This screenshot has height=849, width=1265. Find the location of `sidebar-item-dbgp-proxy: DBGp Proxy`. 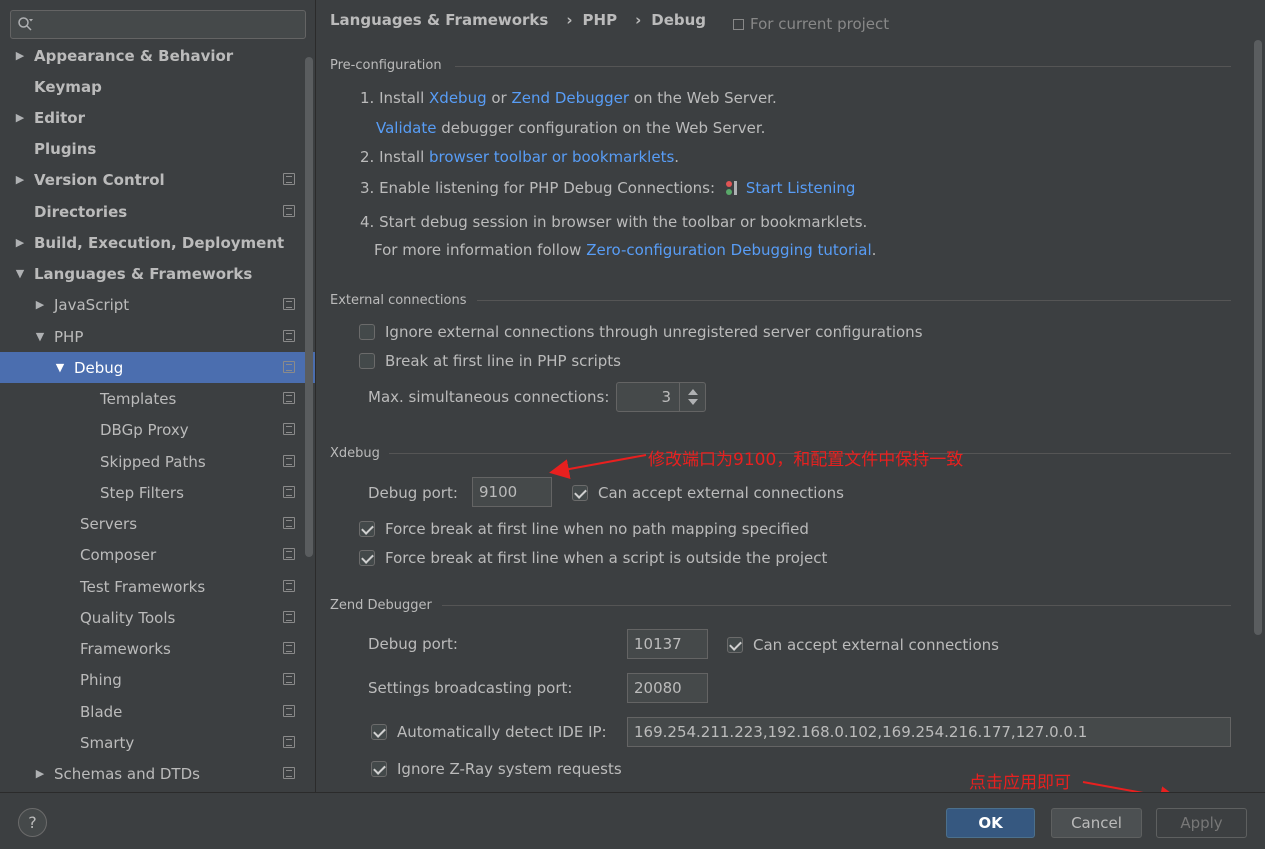

sidebar-item-dbgp-proxy: DBGp Proxy is located at coordinates (157, 429).